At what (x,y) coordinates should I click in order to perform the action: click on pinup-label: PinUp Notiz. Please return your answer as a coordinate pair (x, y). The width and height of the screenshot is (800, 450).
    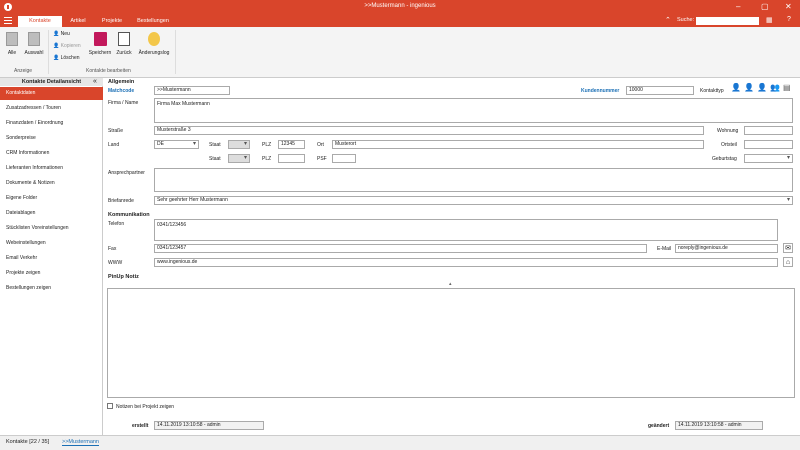
    Looking at the image, I should click on (123, 277).